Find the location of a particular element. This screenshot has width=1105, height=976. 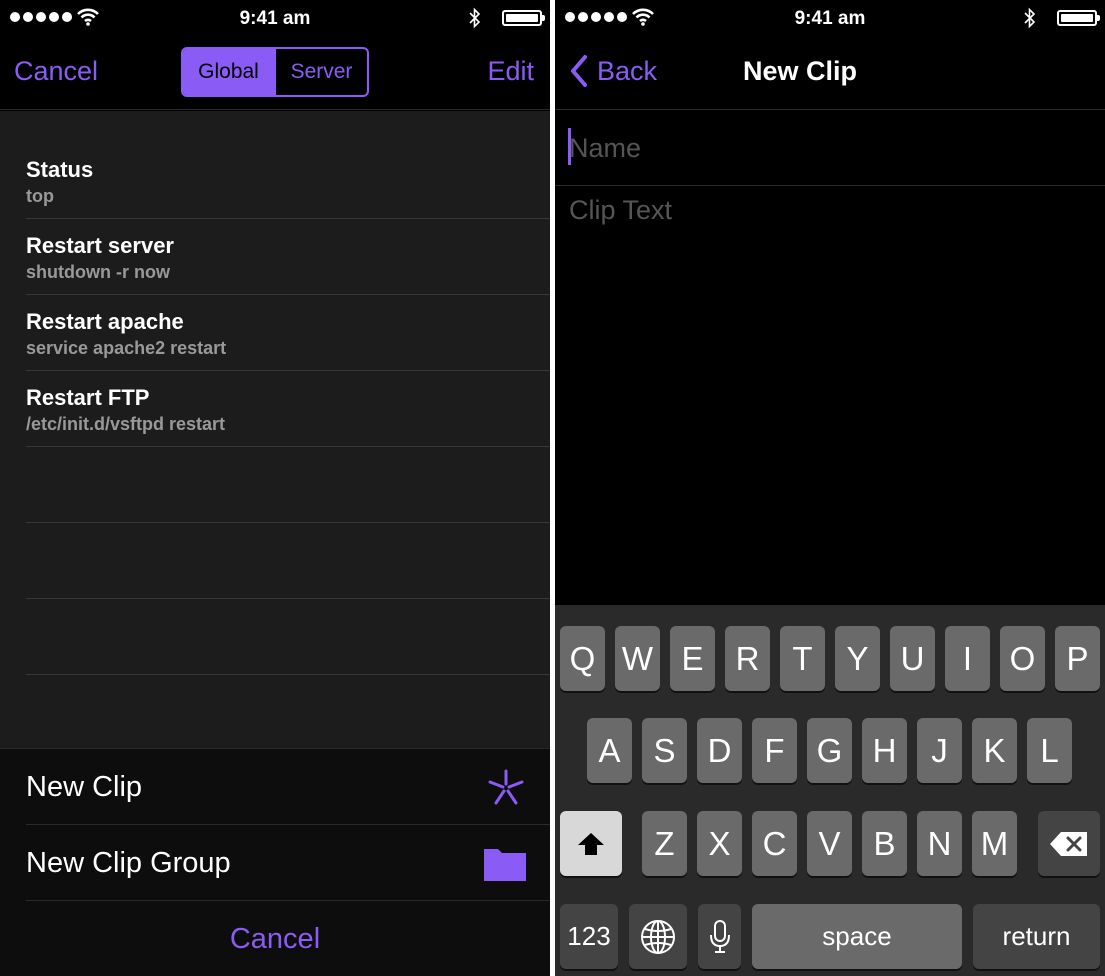

clip-command: /etc/init.d/vsftpd restart is located at coordinates (126, 424).